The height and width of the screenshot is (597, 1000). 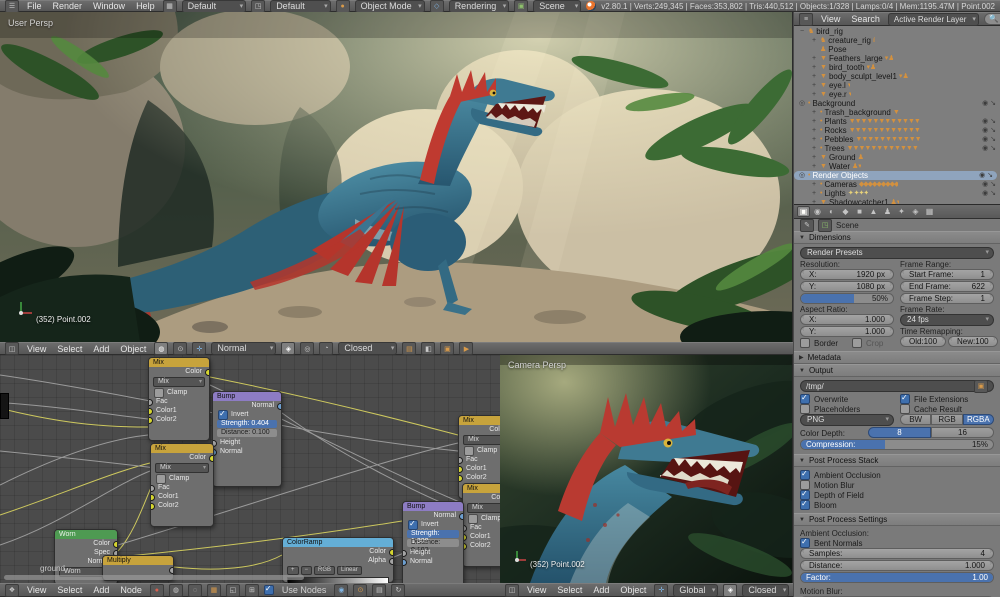 I want to click on tab-data: ✦, so click(x=901, y=211).